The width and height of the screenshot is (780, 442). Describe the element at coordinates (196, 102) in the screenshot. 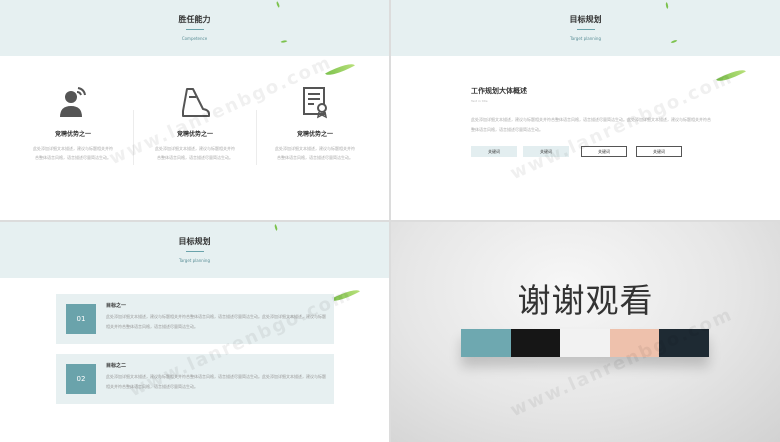

I see `shoe-icon` at that location.